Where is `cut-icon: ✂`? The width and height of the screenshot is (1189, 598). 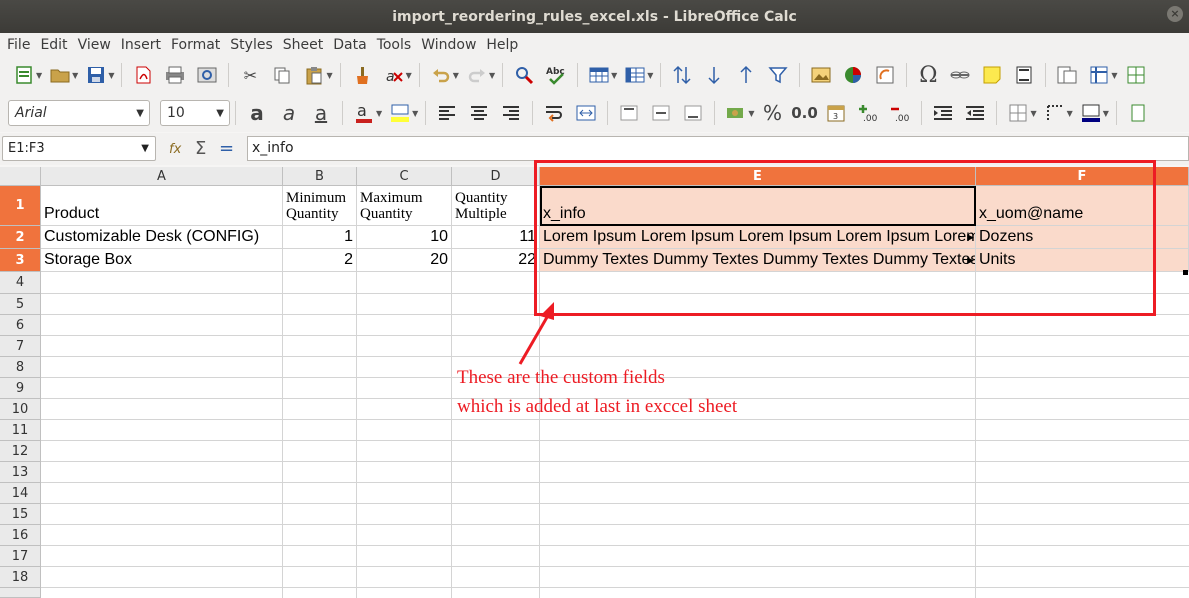 cut-icon: ✂ is located at coordinates (250, 75).